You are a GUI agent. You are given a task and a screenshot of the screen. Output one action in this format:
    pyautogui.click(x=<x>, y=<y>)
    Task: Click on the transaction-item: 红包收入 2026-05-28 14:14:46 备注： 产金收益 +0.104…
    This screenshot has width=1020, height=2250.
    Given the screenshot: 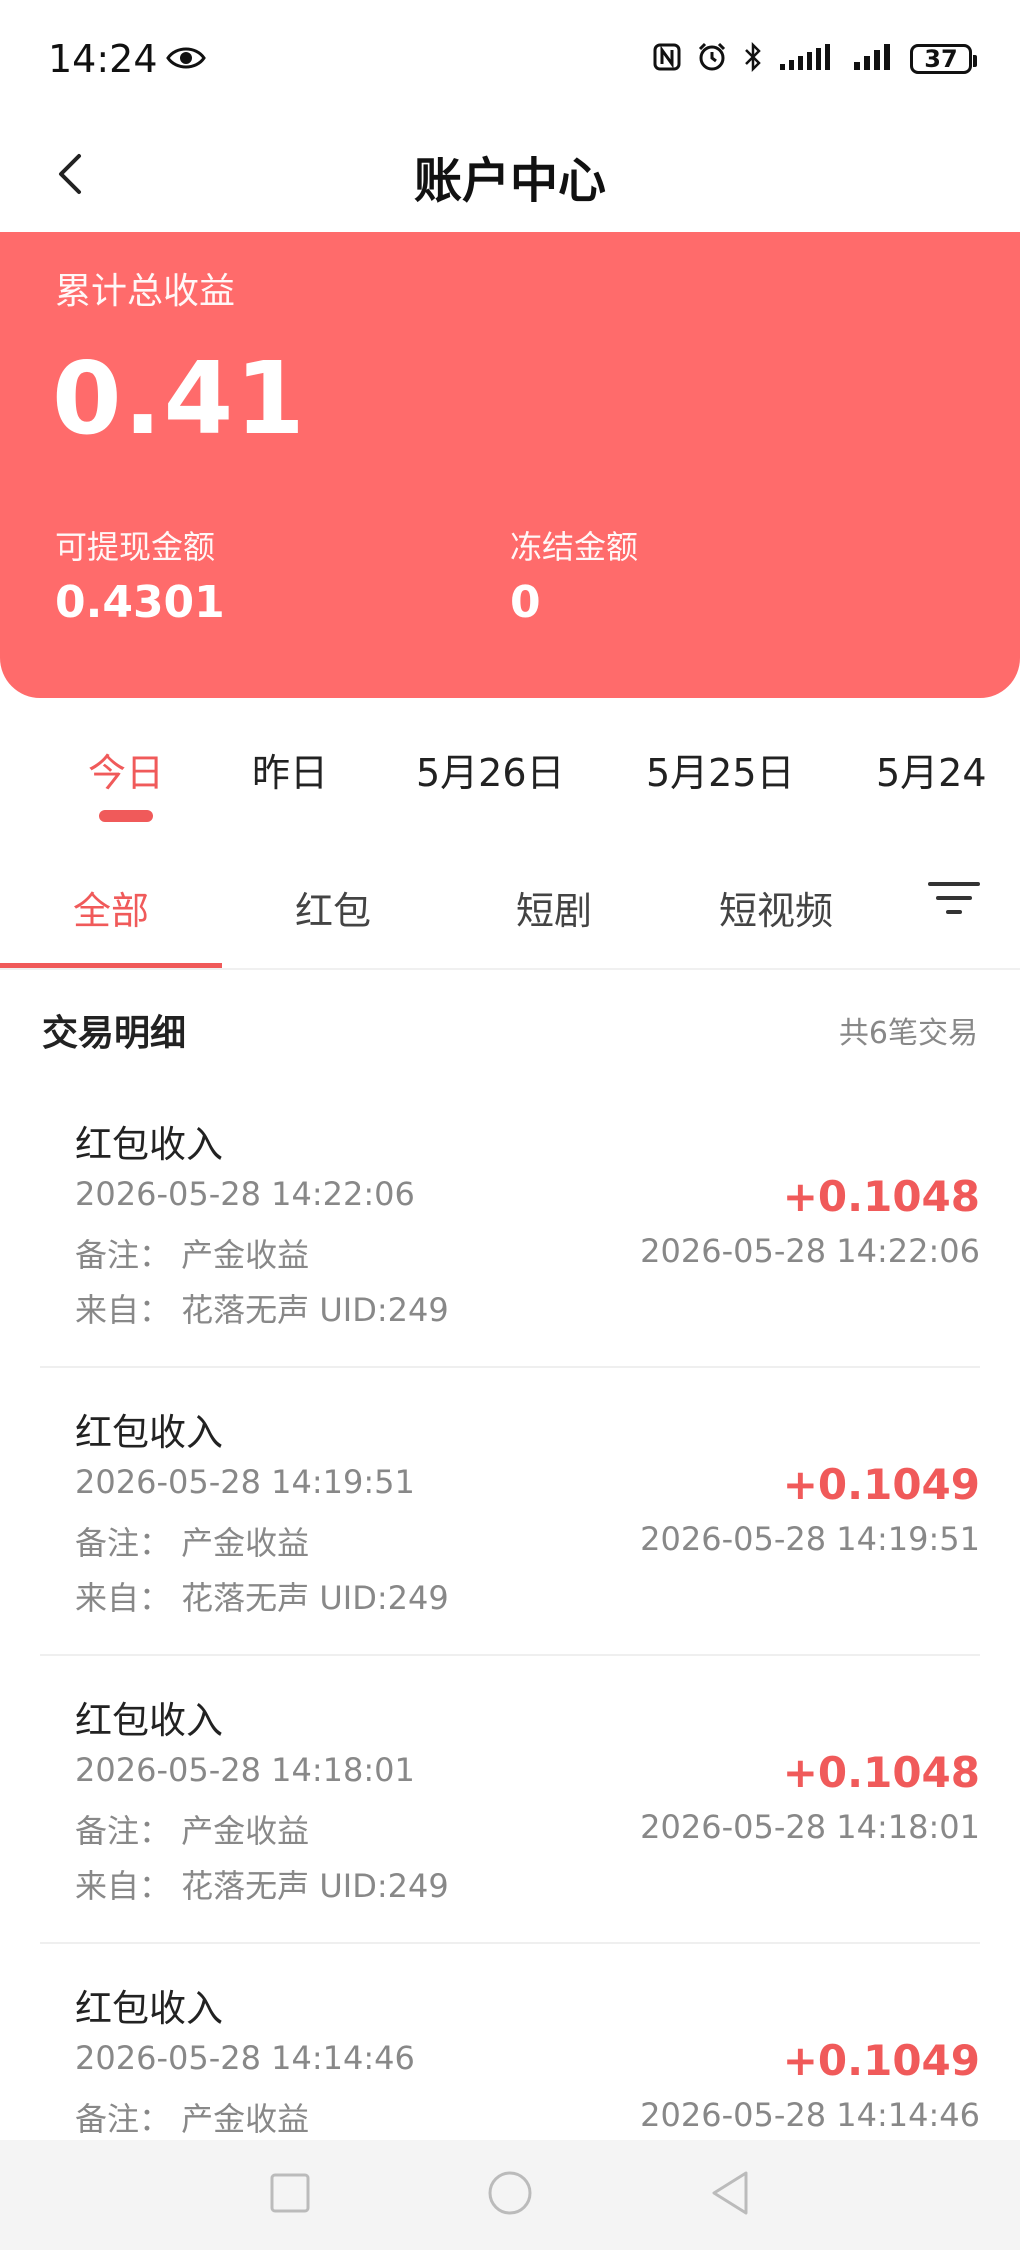 What is the action you would take?
    pyautogui.click(x=510, y=2042)
    